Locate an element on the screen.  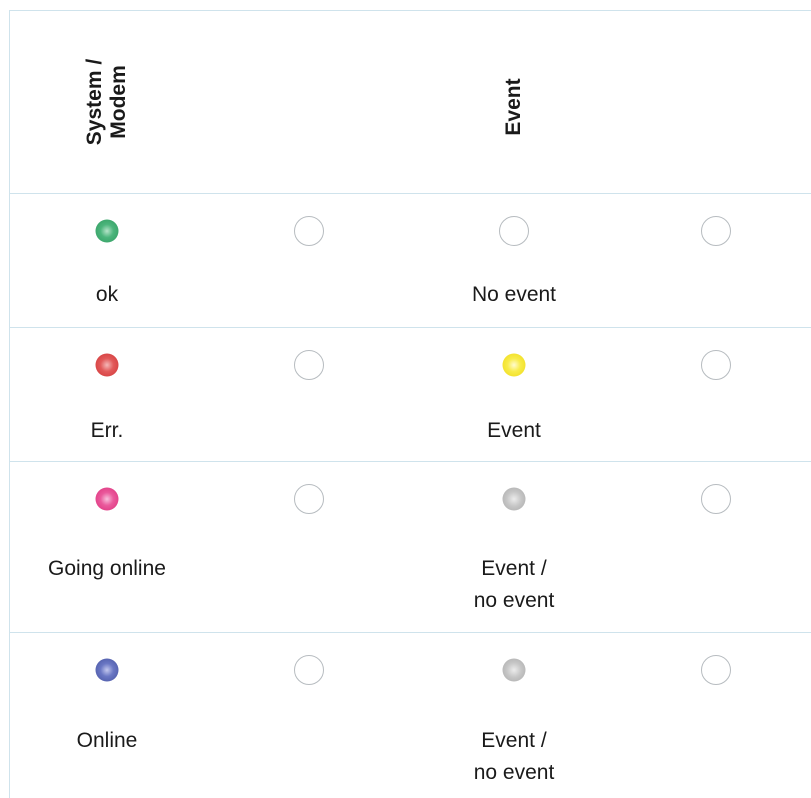
event-status-label: No event is located at coordinates (514, 294).